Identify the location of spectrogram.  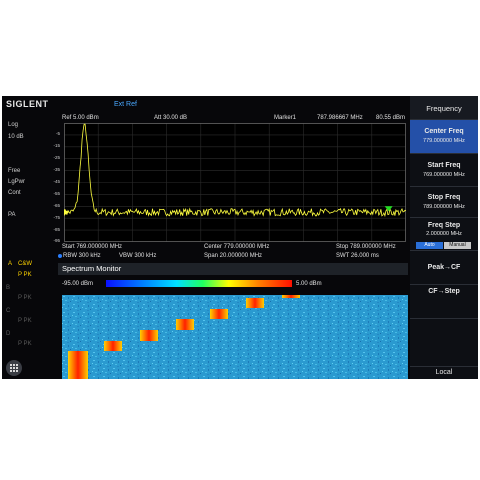
(235, 337).